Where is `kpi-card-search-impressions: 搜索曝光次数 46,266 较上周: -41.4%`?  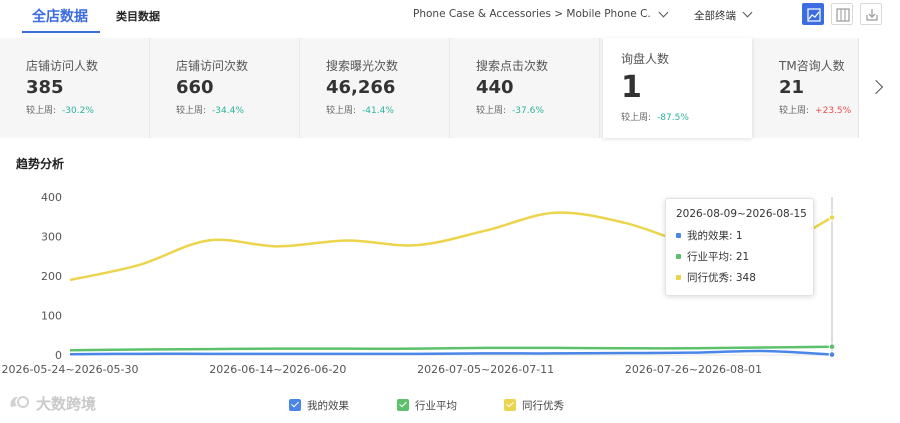
kpi-card-search-impressions: 搜索曝光次数 46,266 较上周: -41.4% is located at coordinates (375, 88).